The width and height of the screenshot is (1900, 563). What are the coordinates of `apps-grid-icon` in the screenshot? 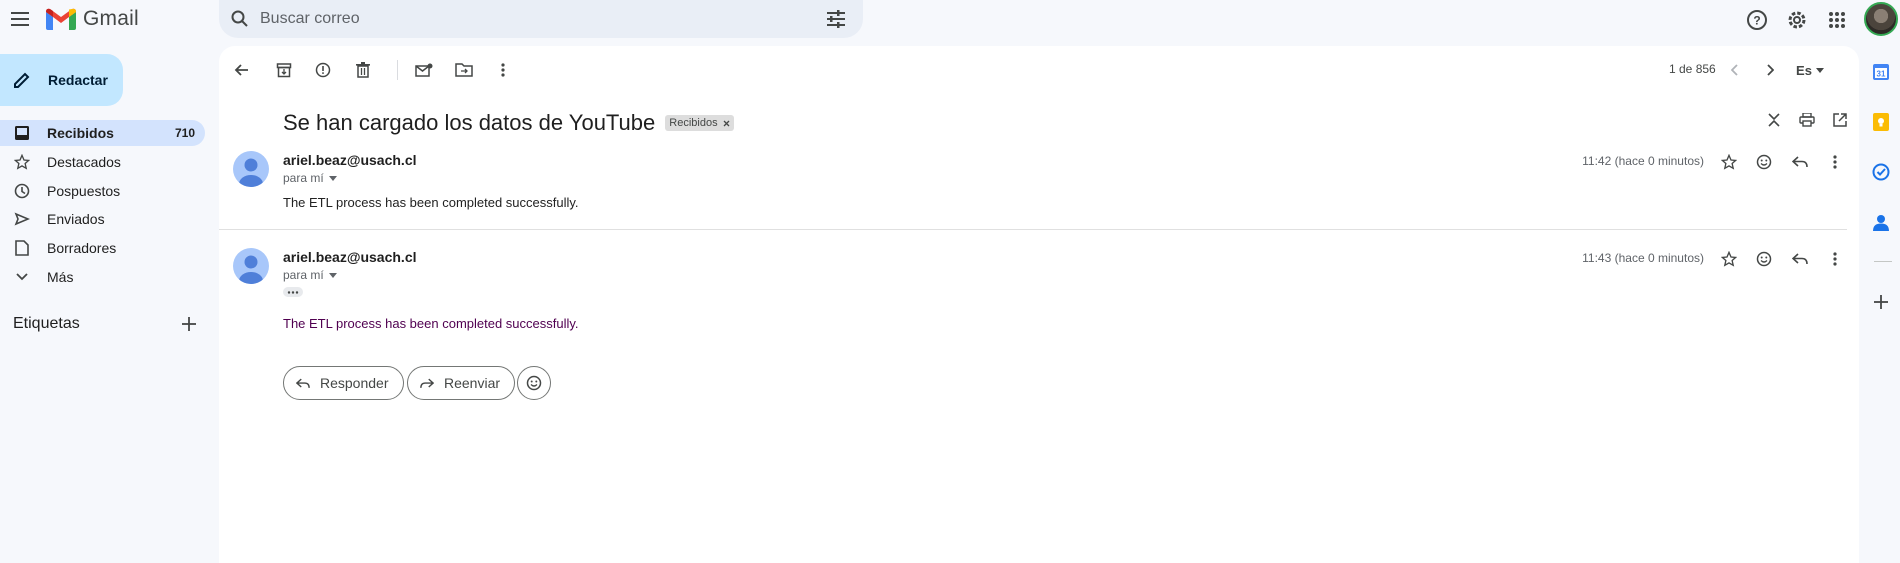 It's located at (1837, 20).